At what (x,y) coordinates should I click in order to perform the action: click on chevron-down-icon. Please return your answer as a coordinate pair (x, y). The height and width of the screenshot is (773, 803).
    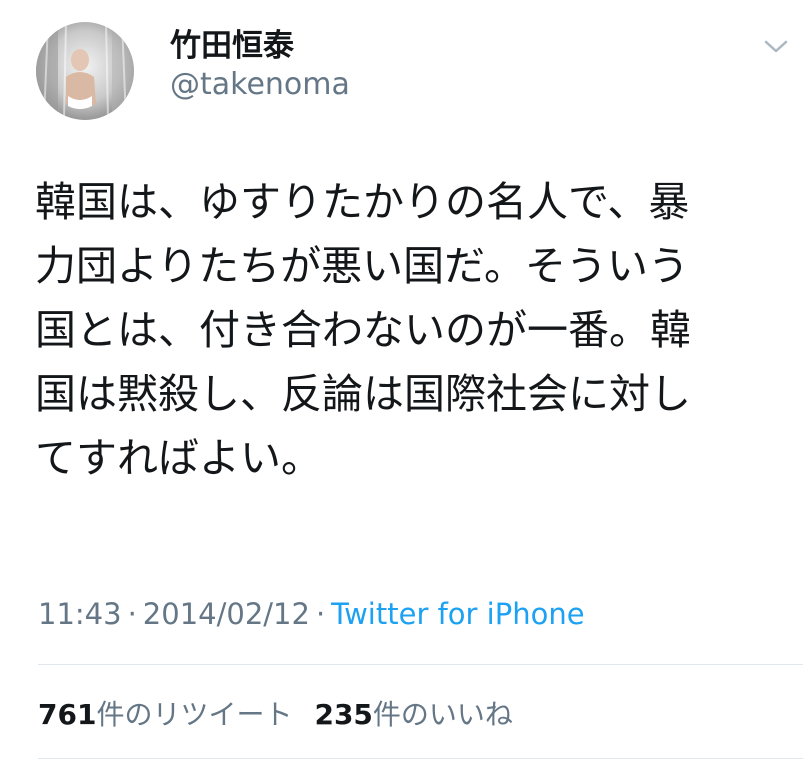
    Looking at the image, I should click on (776, 46).